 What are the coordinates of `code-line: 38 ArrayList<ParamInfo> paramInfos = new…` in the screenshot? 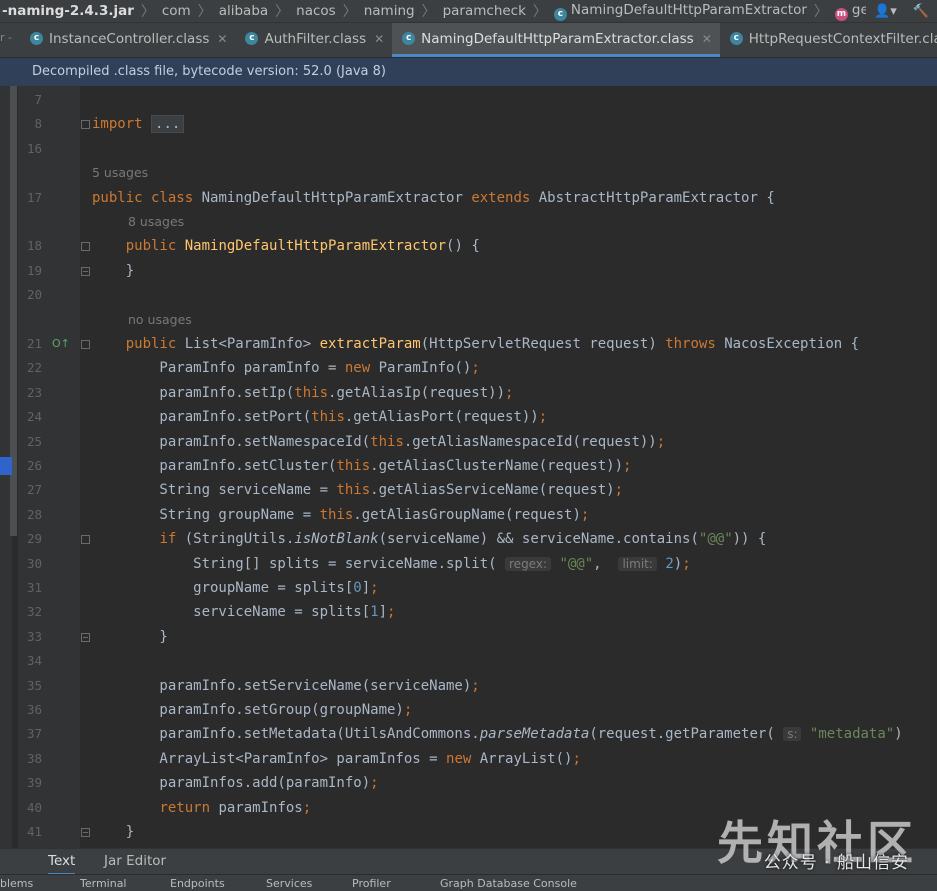 It's located at (468, 759).